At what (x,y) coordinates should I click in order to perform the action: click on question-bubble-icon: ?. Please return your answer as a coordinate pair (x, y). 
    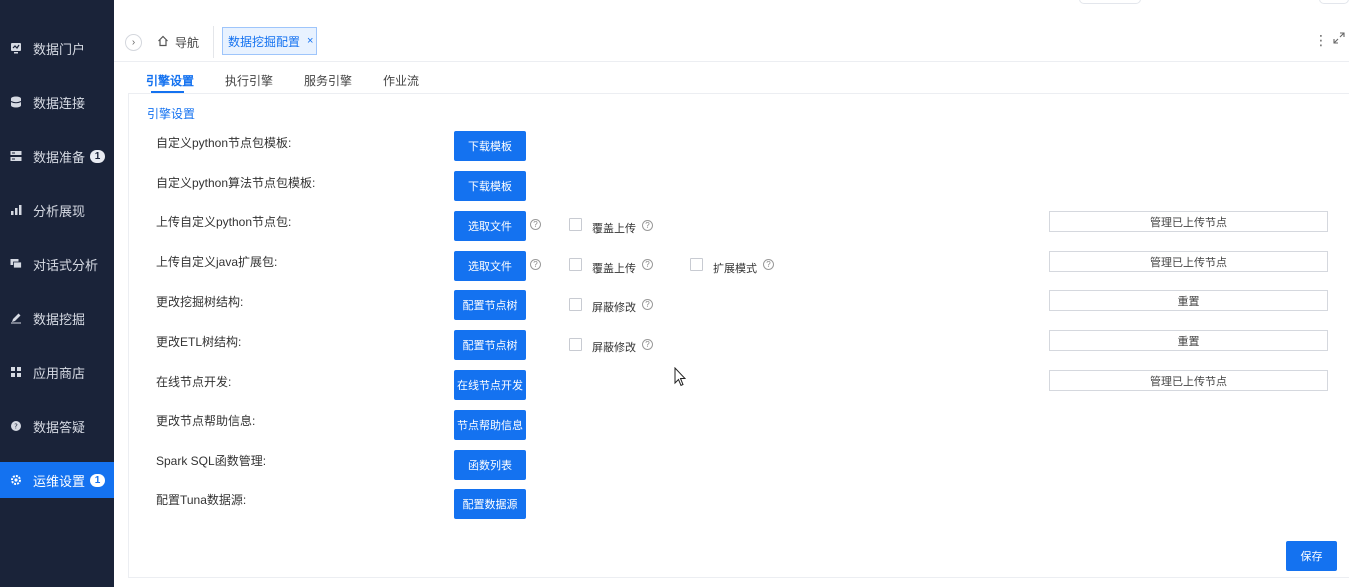
    Looking at the image, I should click on (15, 426).